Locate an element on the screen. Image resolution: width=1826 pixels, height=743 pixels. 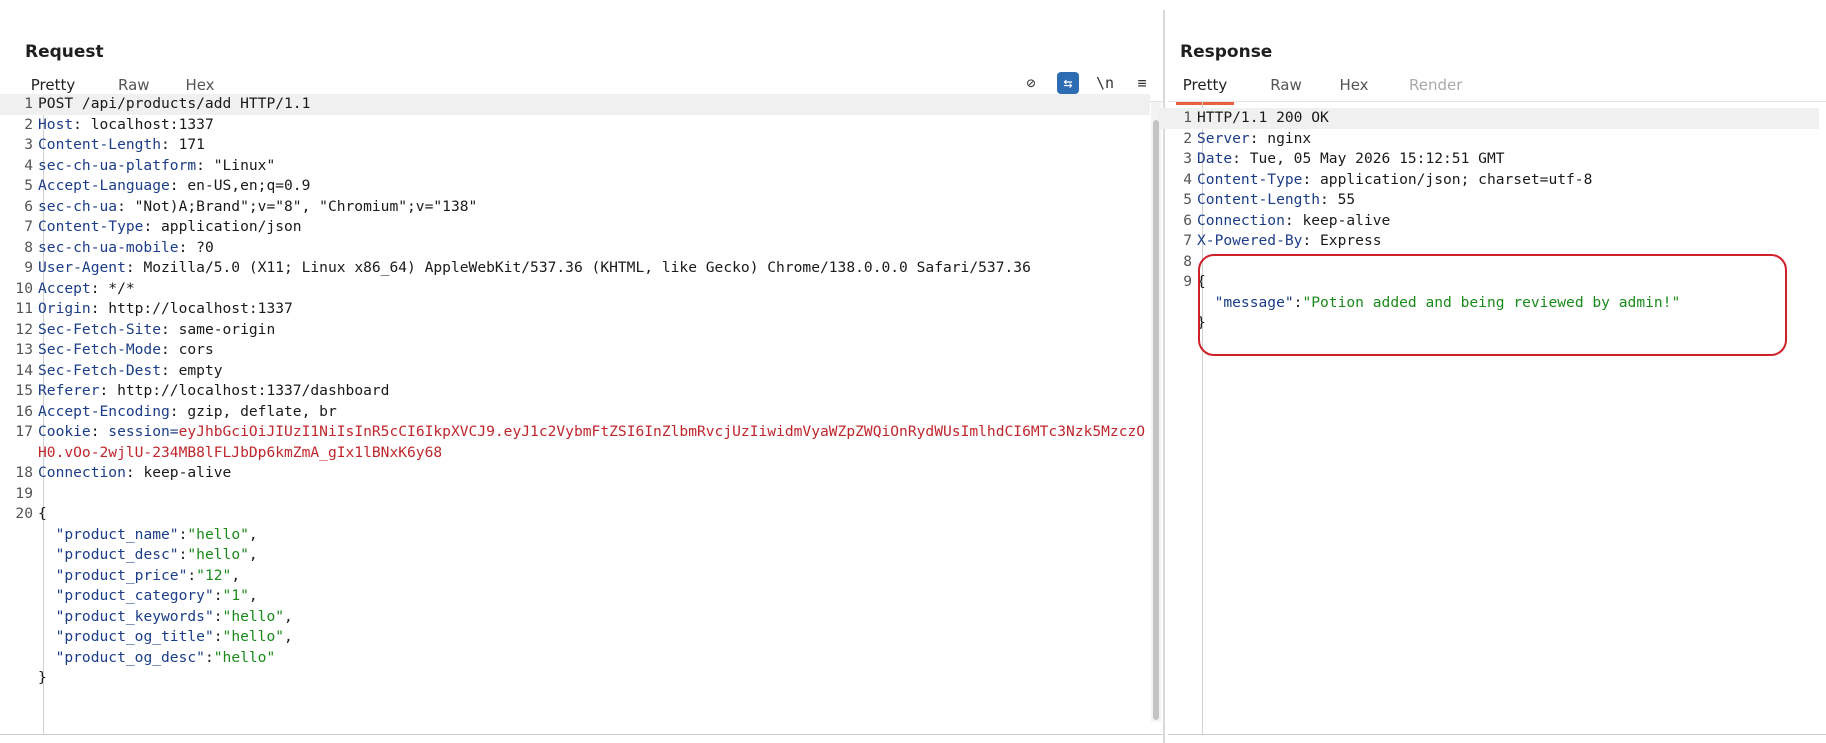
newline-icon: \n is located at coordinates (1105, 83).